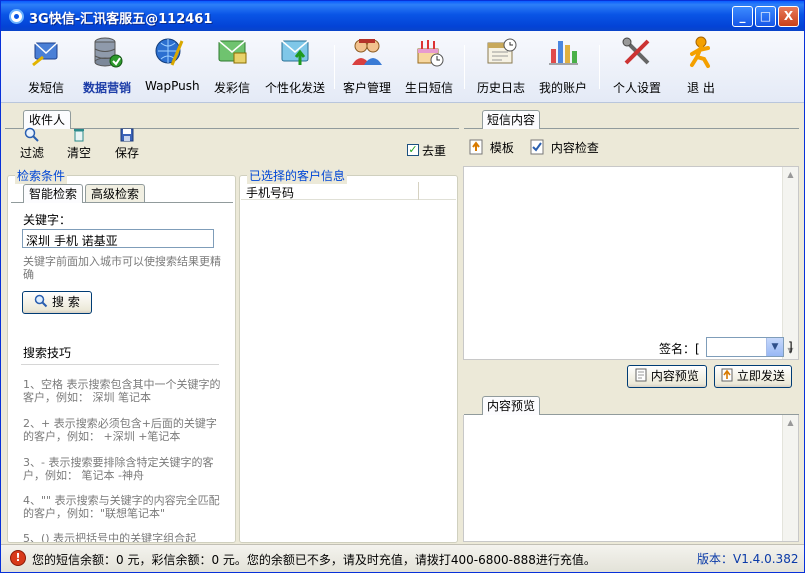 This screenshot has width=805, height=573. Describe the element at coordinates (115, 193) in the screenshot. I see `tab-advanced-search: 高级检索` at that location.